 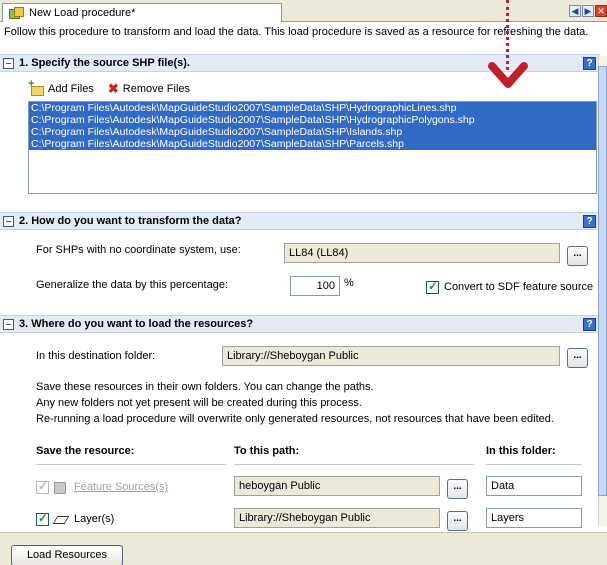 What do you see at coordinates (575, 11) in the screenshot?
I see `scroll-left-icon: ◀` at bounding box center [575, 11].